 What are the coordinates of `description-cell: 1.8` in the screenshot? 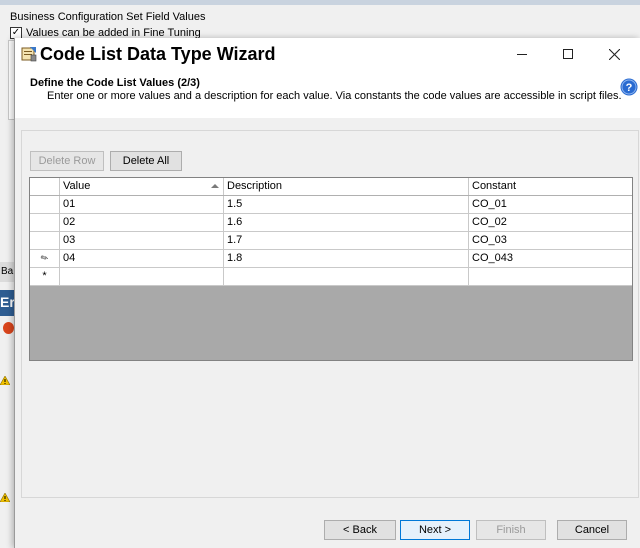 It's located at (346, 258).